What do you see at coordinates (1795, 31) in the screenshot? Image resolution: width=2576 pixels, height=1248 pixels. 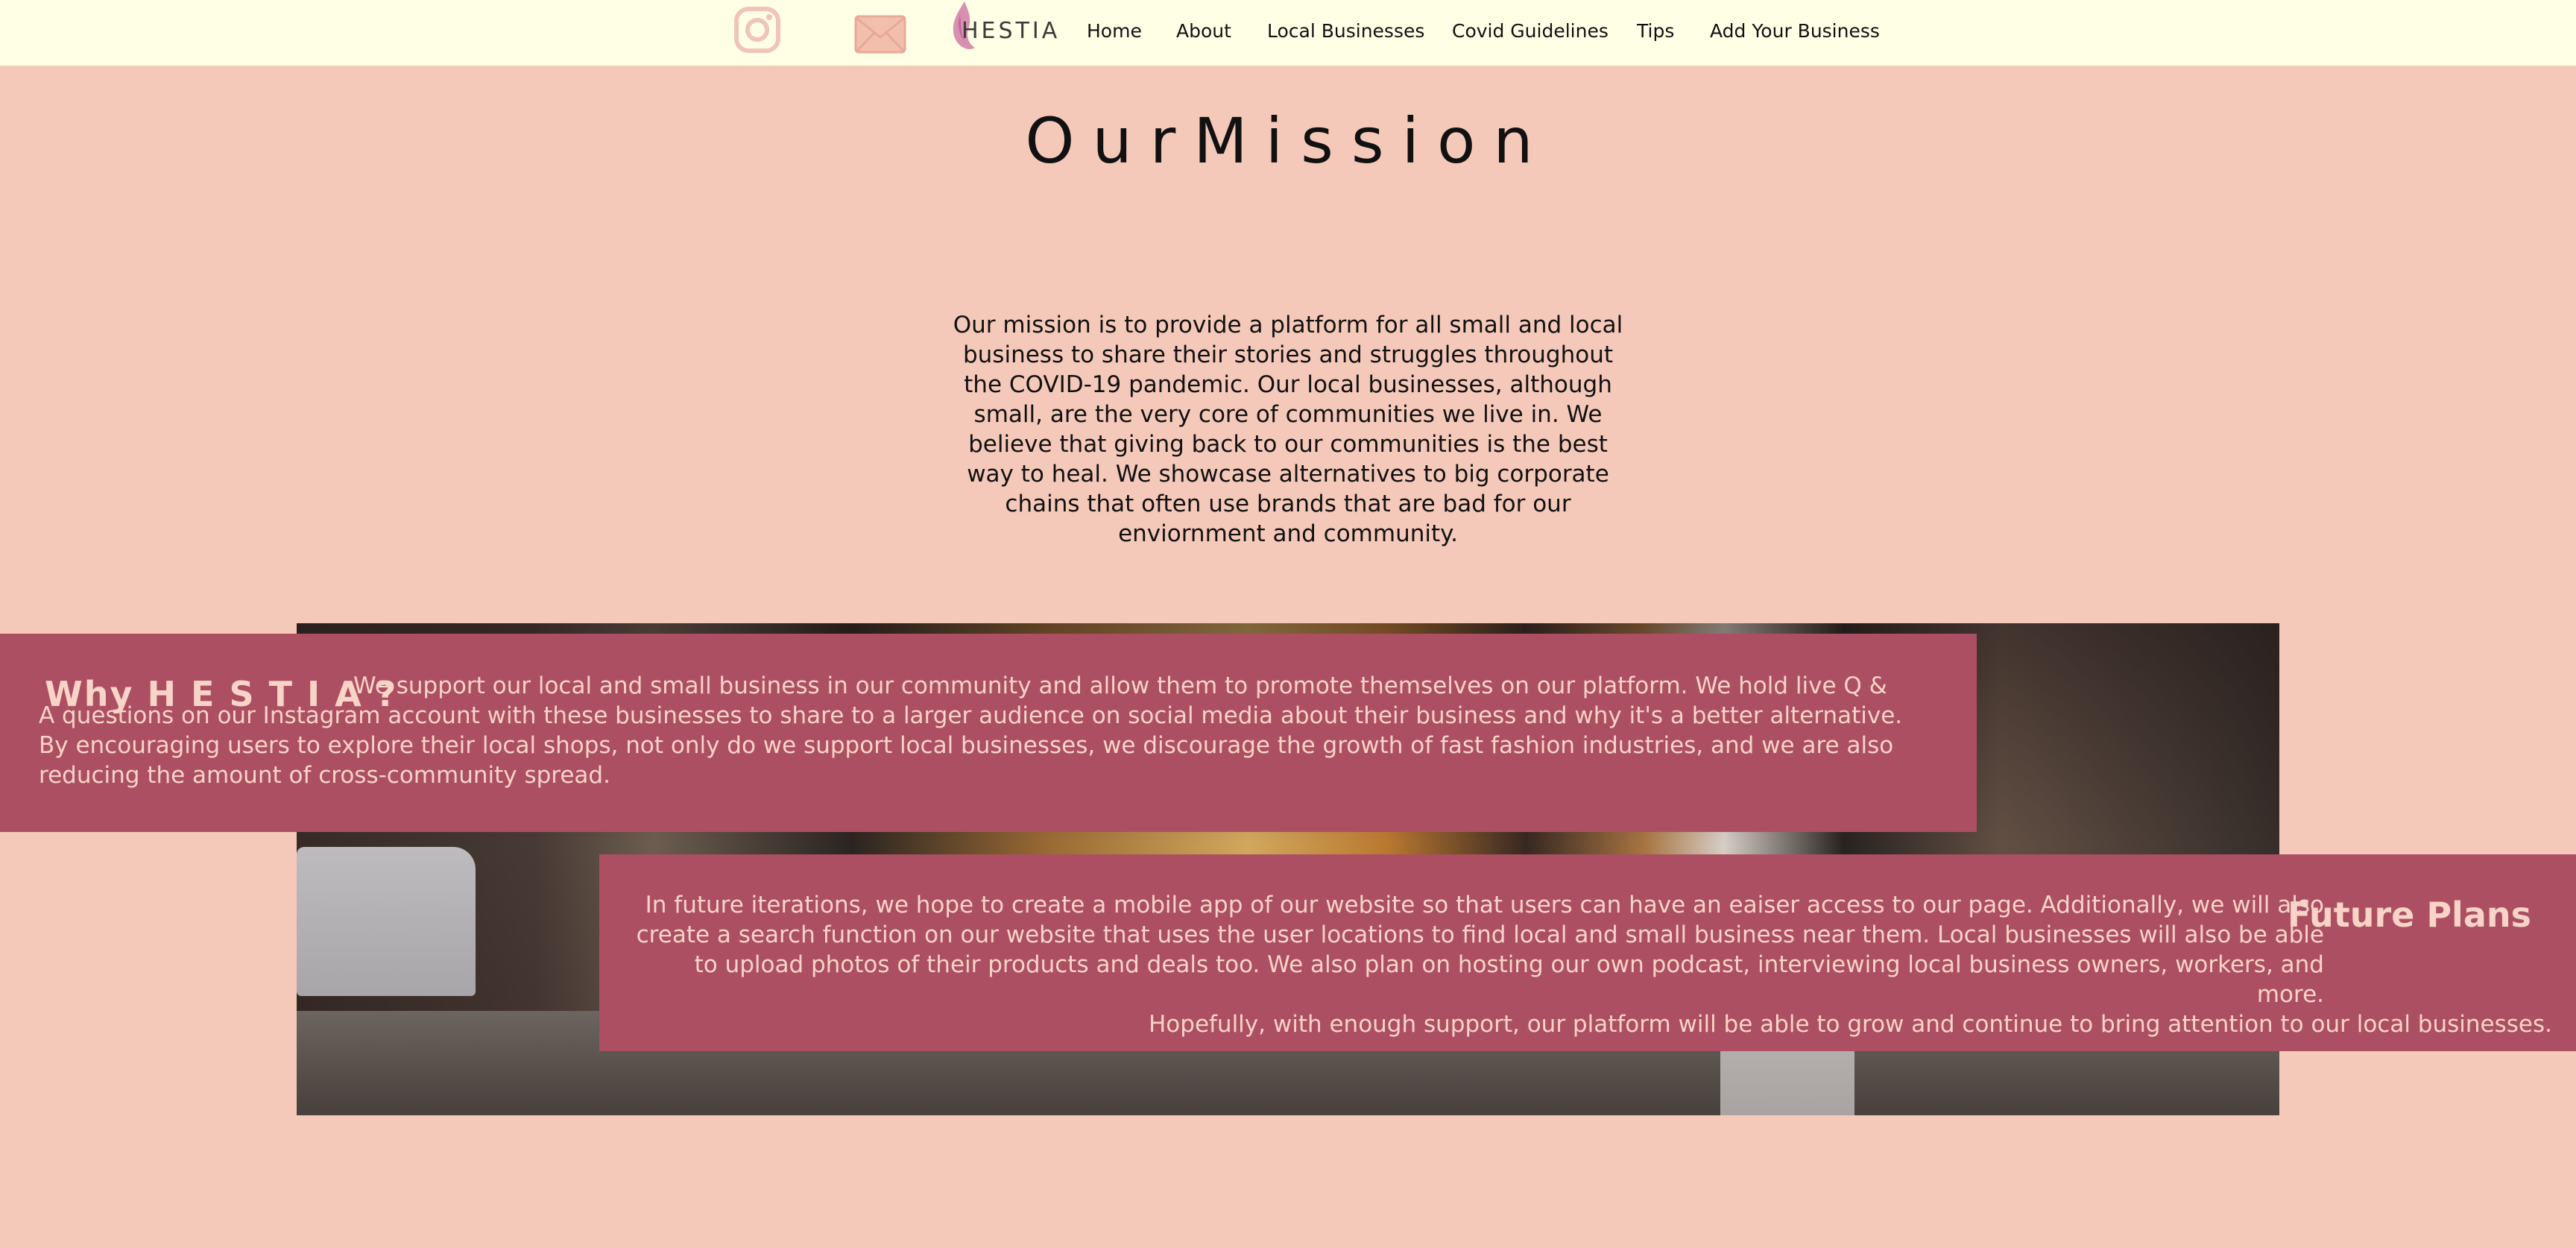 I see `nav-add-your-business: Add Your Business` at bounding box center [1795, 31].